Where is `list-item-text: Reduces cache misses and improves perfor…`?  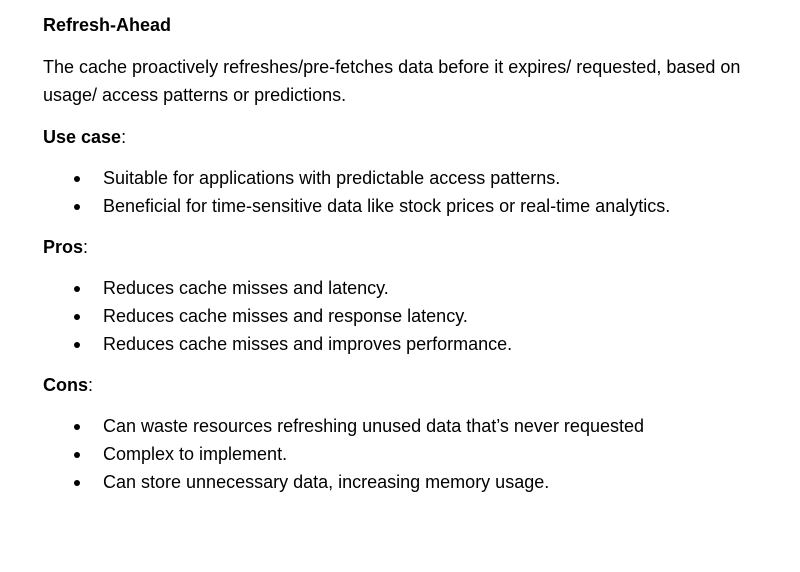
list-item-text: Reduces cache misses and improves perfor… is located at coordinates (308, 344).